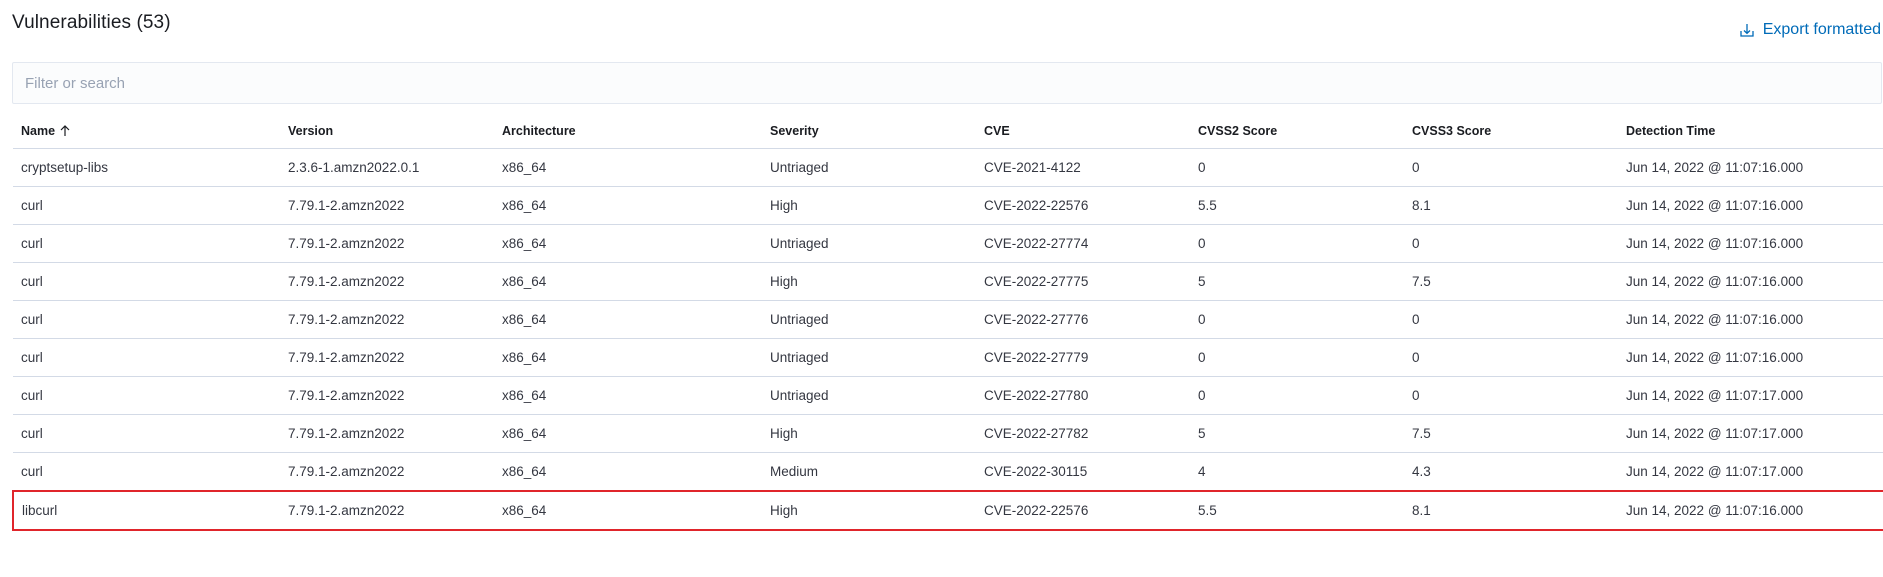 This screenshot has width=1883, height=577. Describe the element at coordinates (1083, 395) in the screenshot. I see `table-cell-cve: CVE-2022-27780` at that location.